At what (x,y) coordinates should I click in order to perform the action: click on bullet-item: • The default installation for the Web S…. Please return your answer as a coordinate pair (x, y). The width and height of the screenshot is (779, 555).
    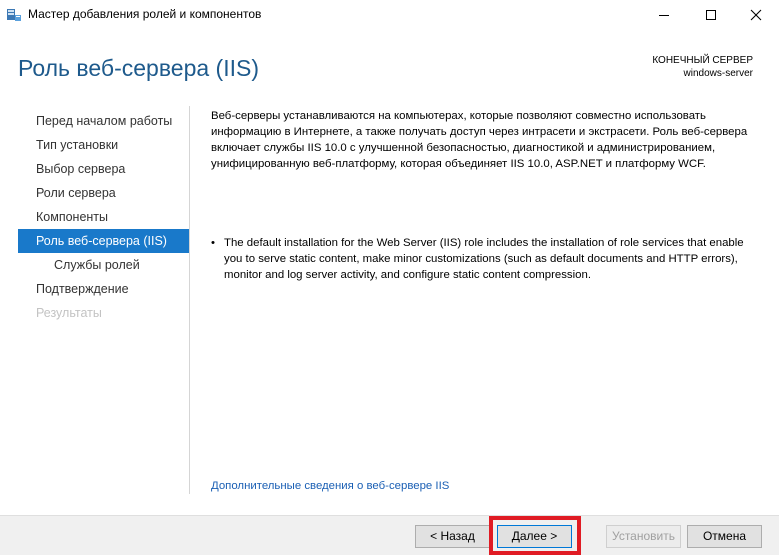
    Looking at the image, I should click on (483, 259).